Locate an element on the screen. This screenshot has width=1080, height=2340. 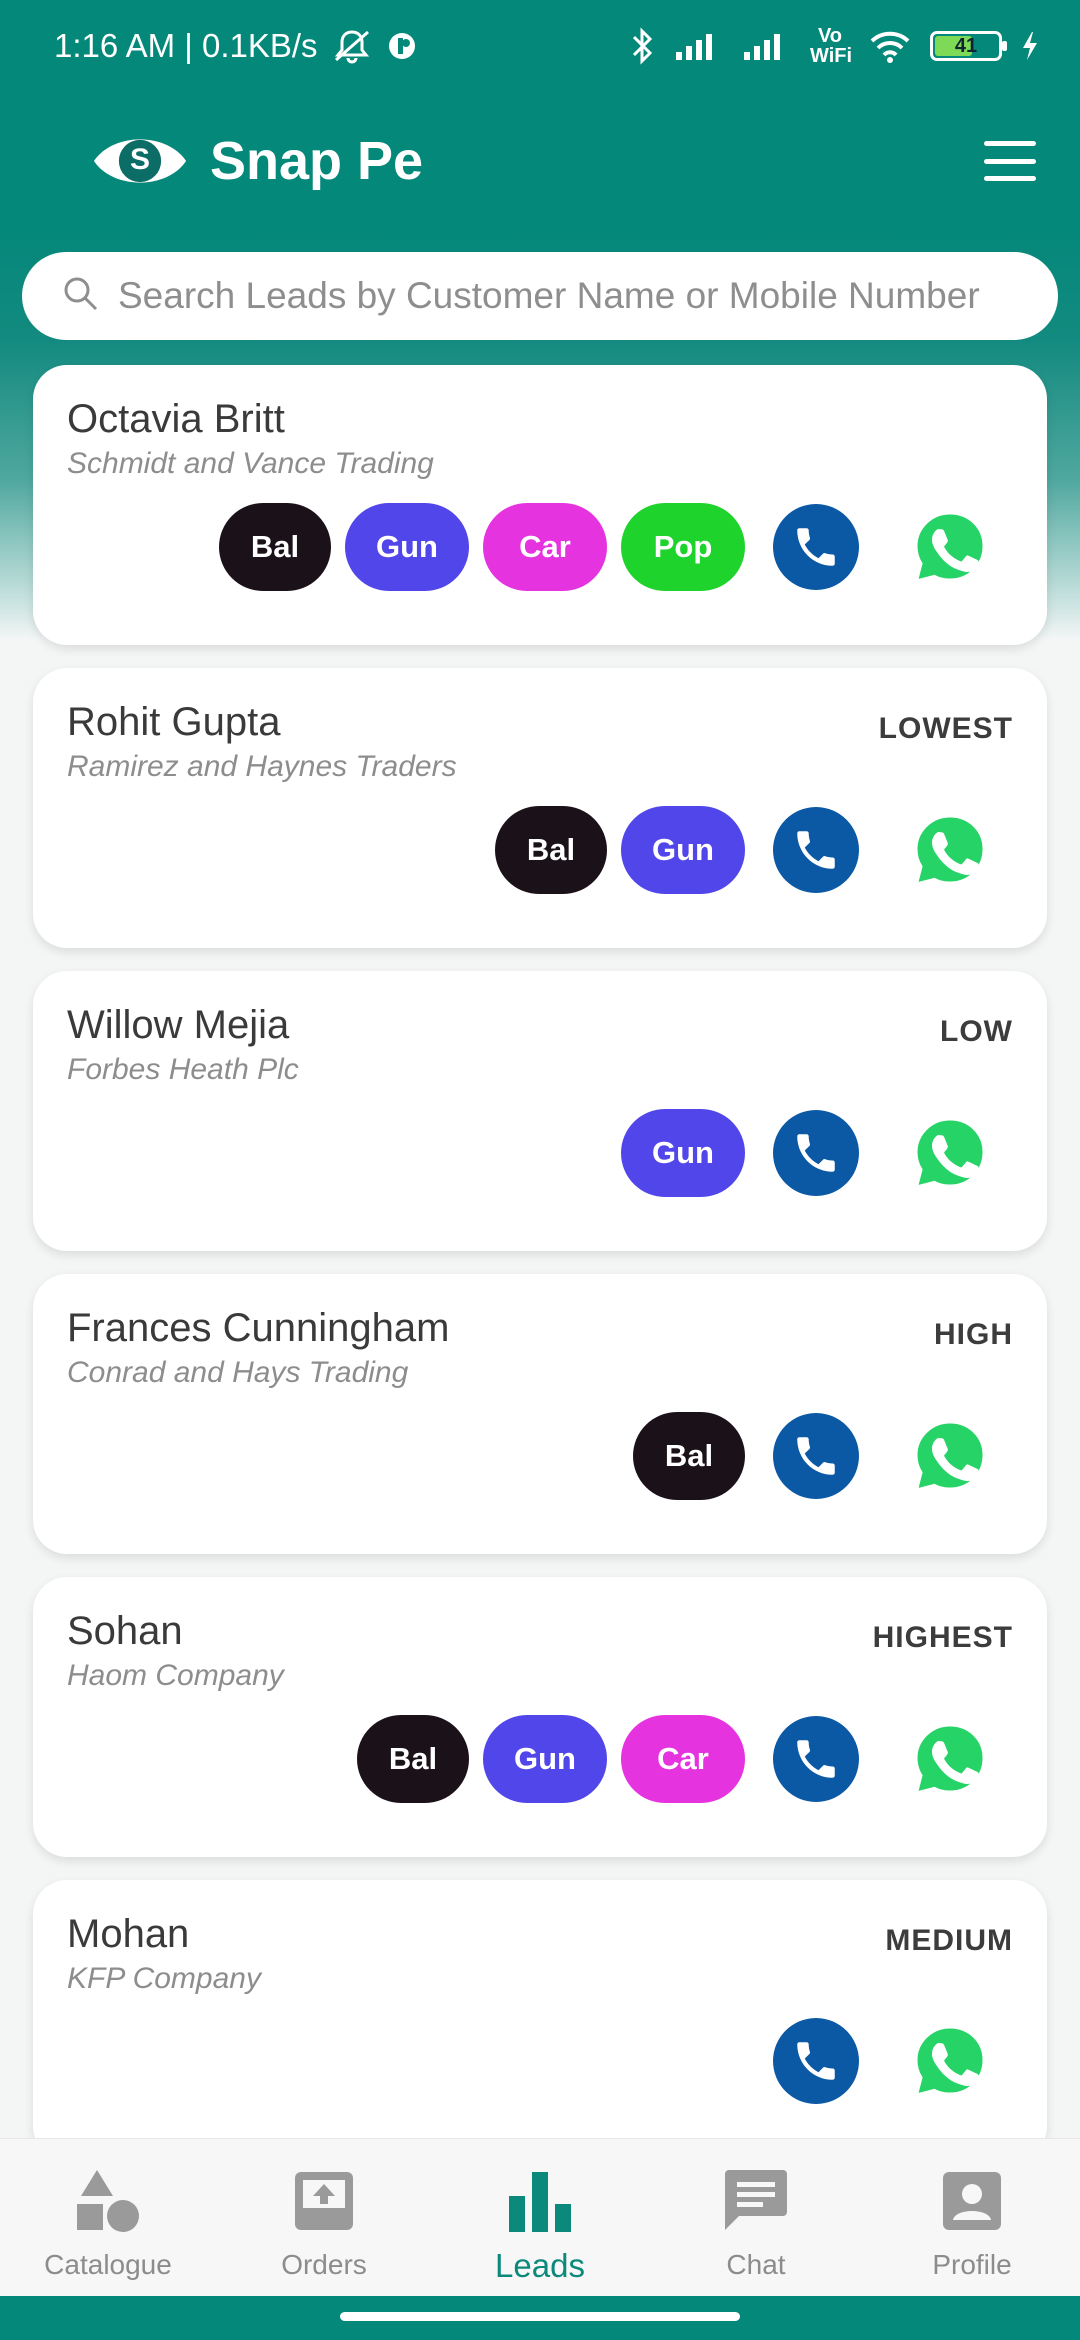
nav-orders-label: Orders is located at coordinates (324, 2264).